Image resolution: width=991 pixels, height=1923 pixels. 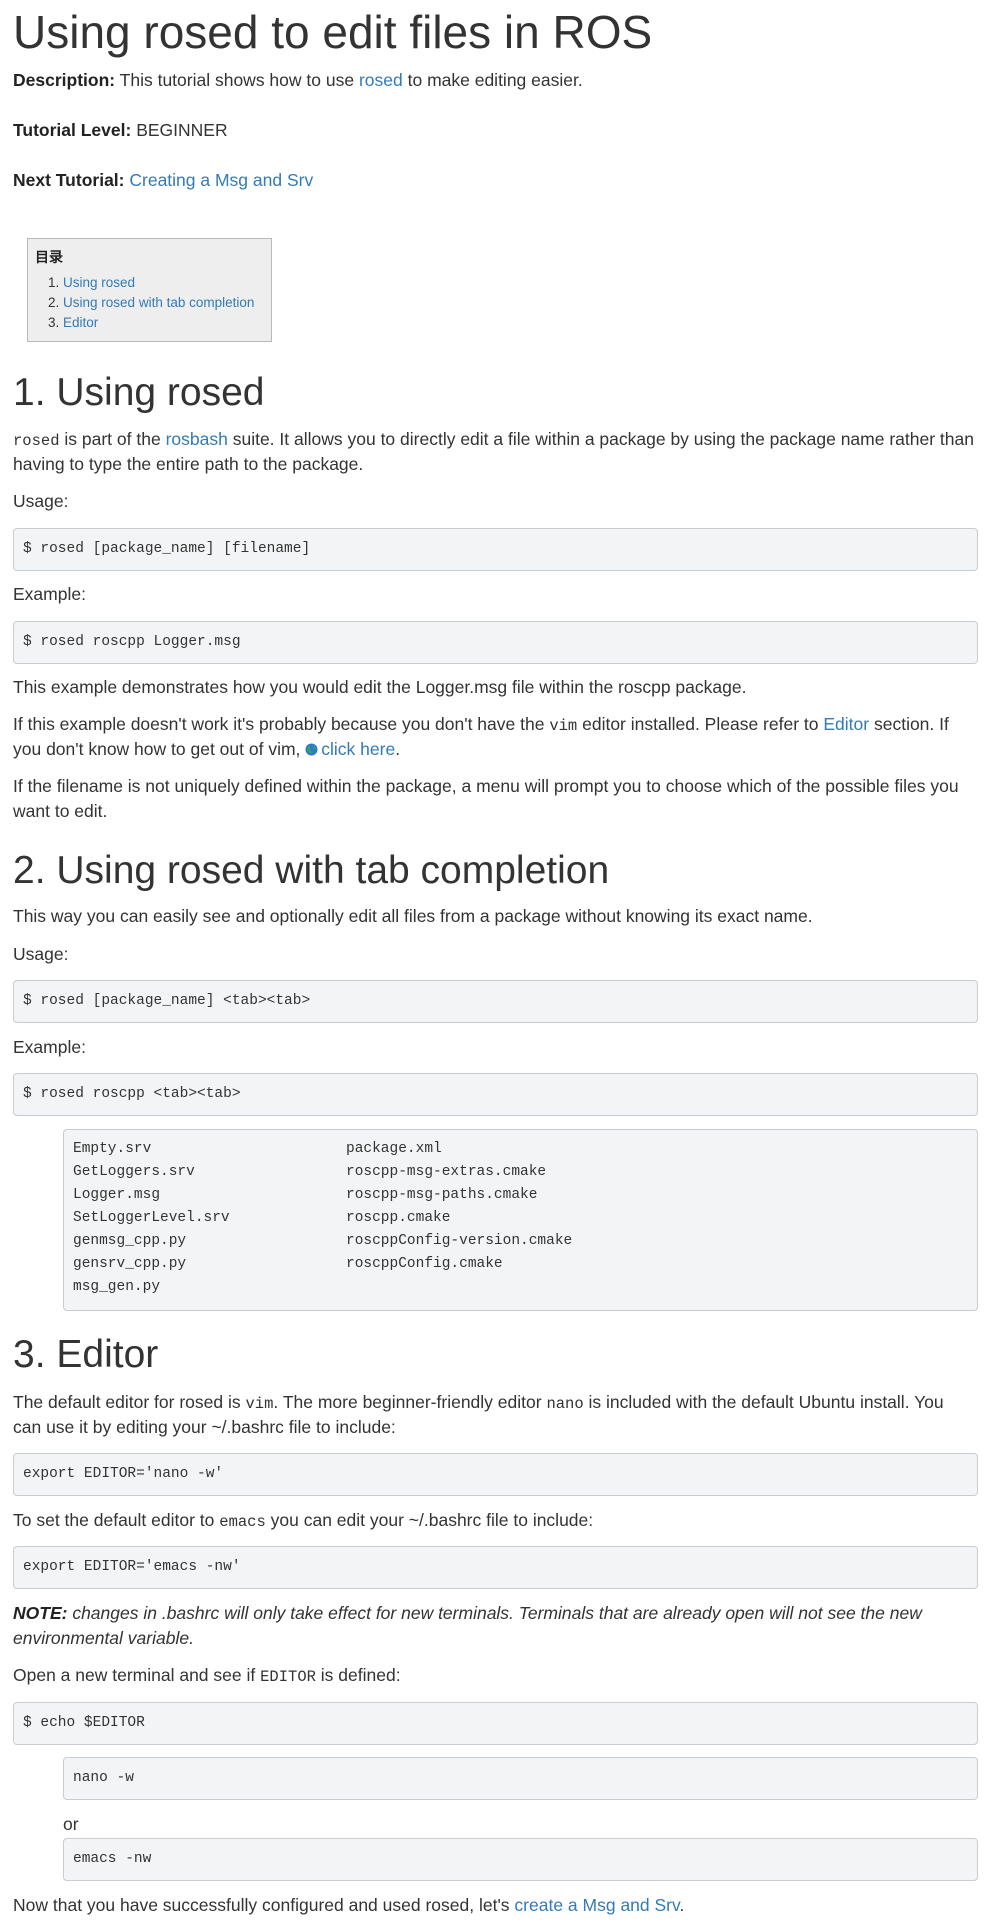 I want to click on toc-item: 2. Using rosed with tab completion, so click(x=151, y=303).